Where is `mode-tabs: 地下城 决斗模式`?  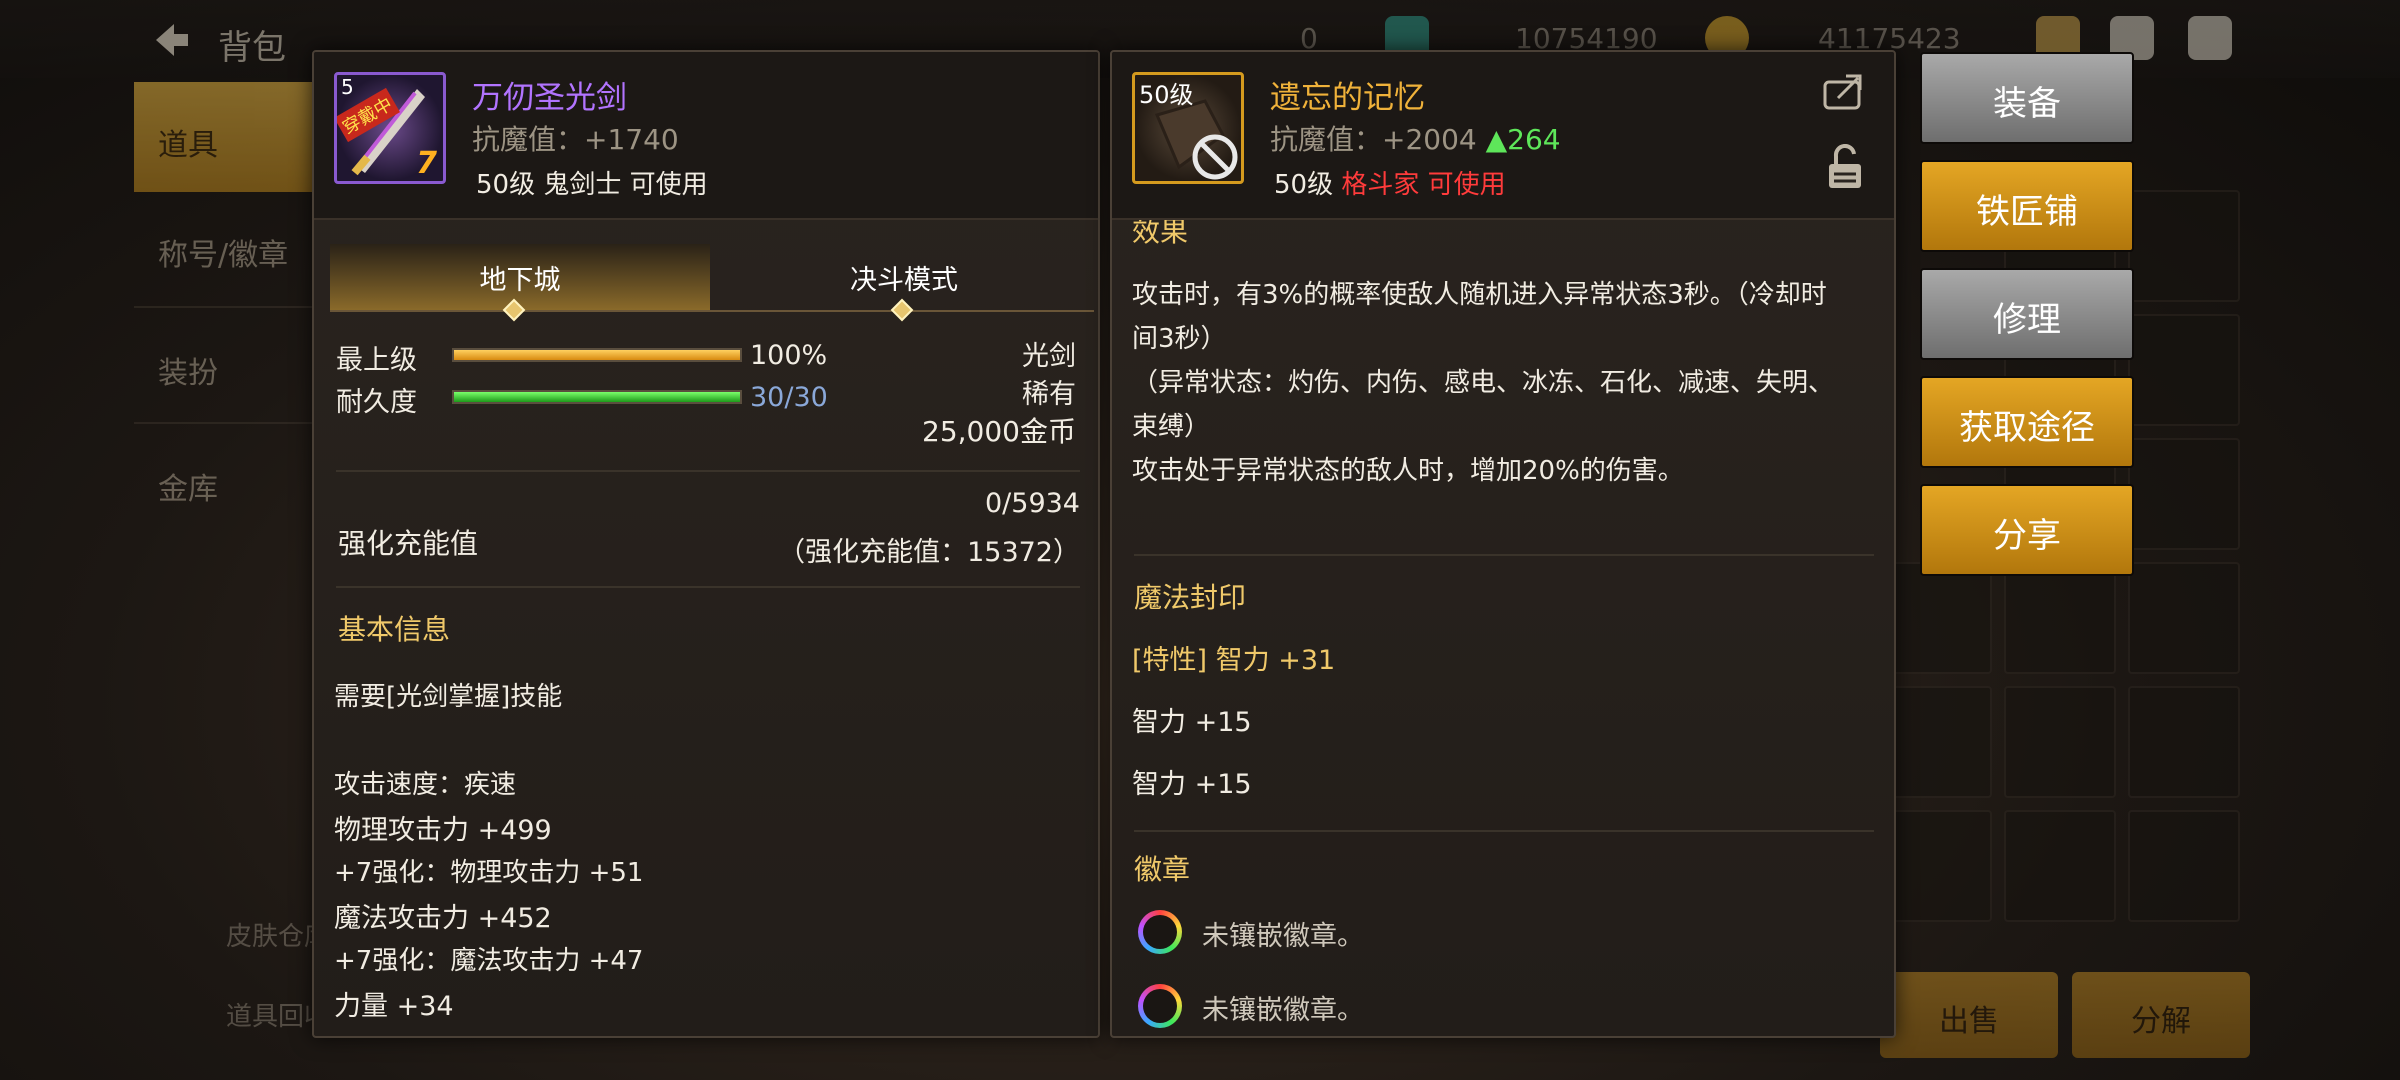
mode-tabs: 地下城 决斗模式 is located at coordinates (708, 283).